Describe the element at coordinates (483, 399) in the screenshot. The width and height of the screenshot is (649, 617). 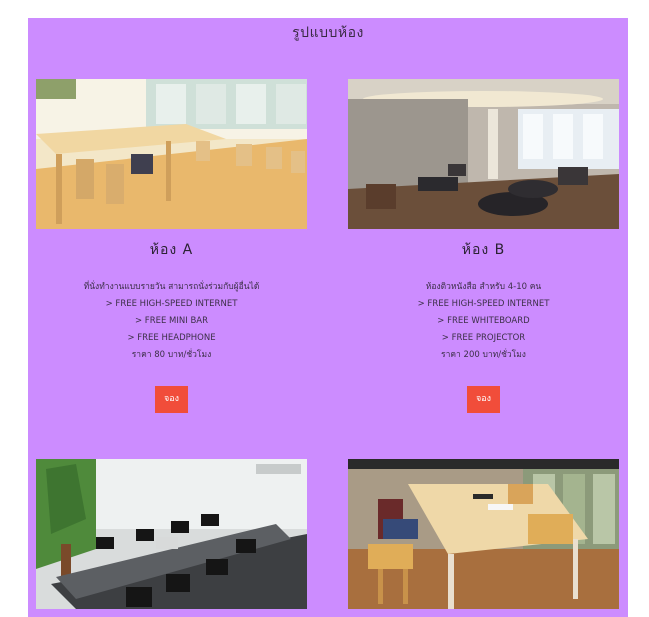
I see `room-b-book-button: จอง` at that location.